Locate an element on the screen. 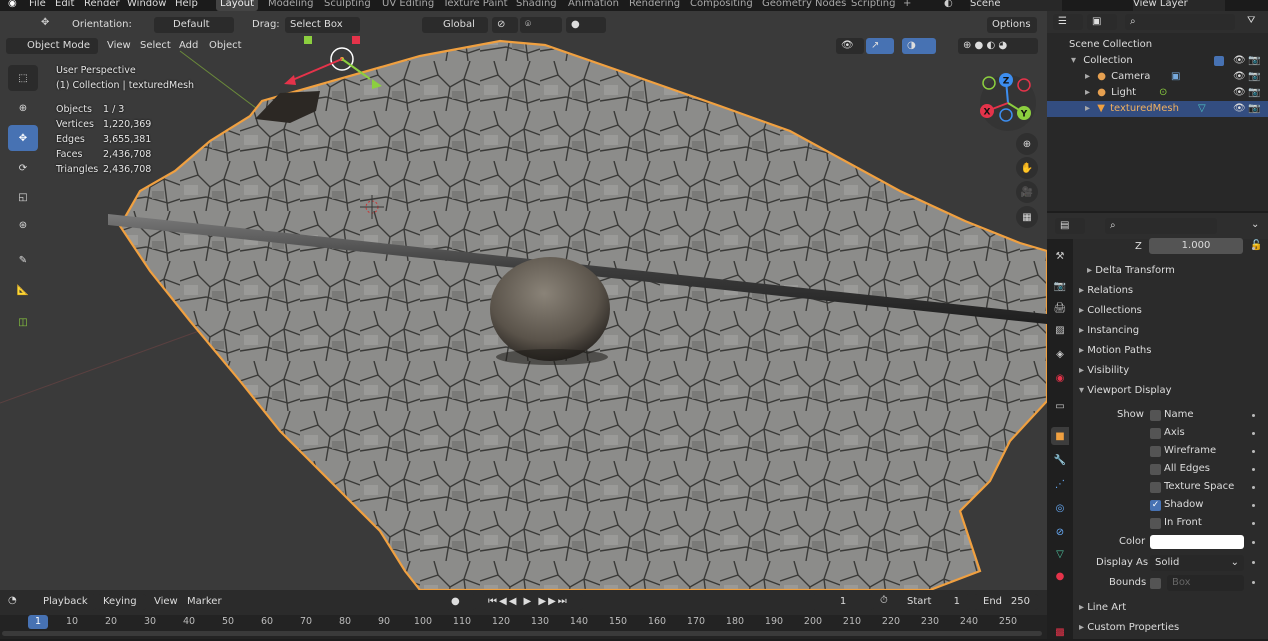  constraints-tab-icon: ⊘ is located at coordinates (1060, 532).